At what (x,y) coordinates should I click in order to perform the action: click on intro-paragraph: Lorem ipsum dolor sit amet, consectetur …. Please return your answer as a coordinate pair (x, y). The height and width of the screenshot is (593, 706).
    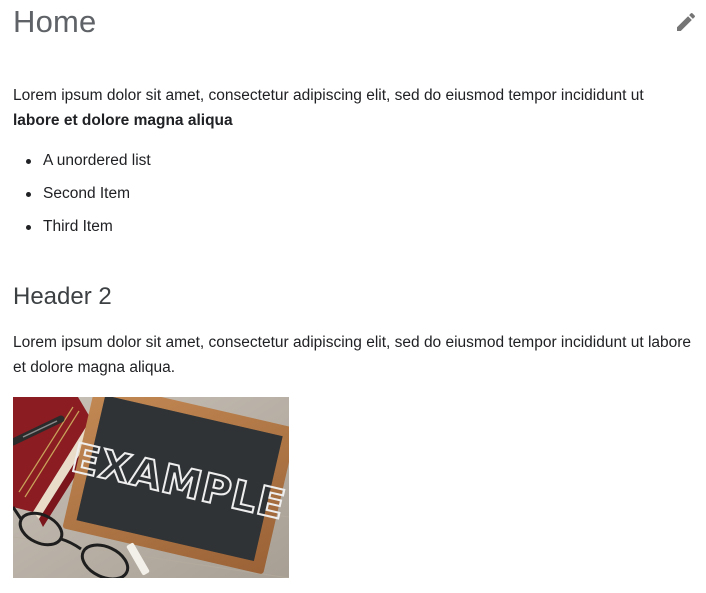
    Looking at the image, I should click on (353, 108).